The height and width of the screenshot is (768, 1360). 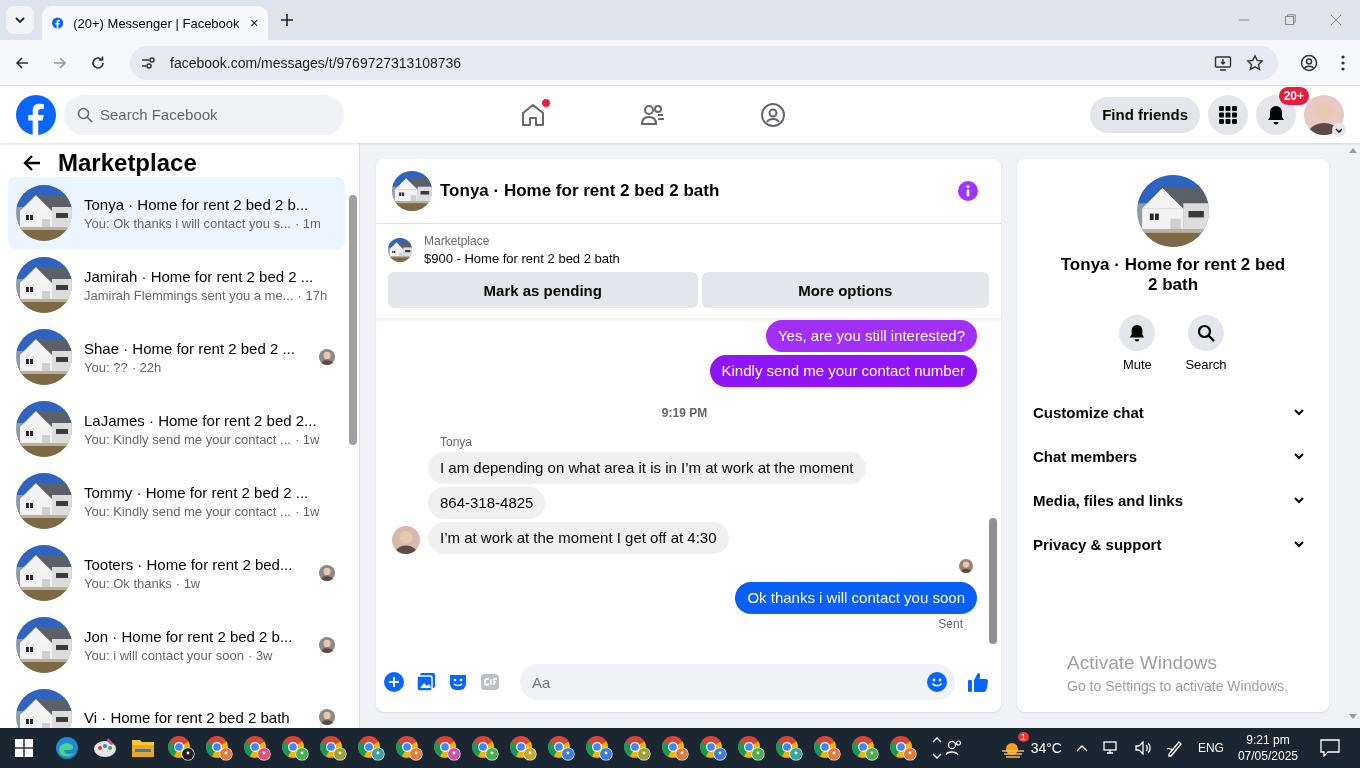 I want to click on pen-icon, so click(x=1174, y=748).